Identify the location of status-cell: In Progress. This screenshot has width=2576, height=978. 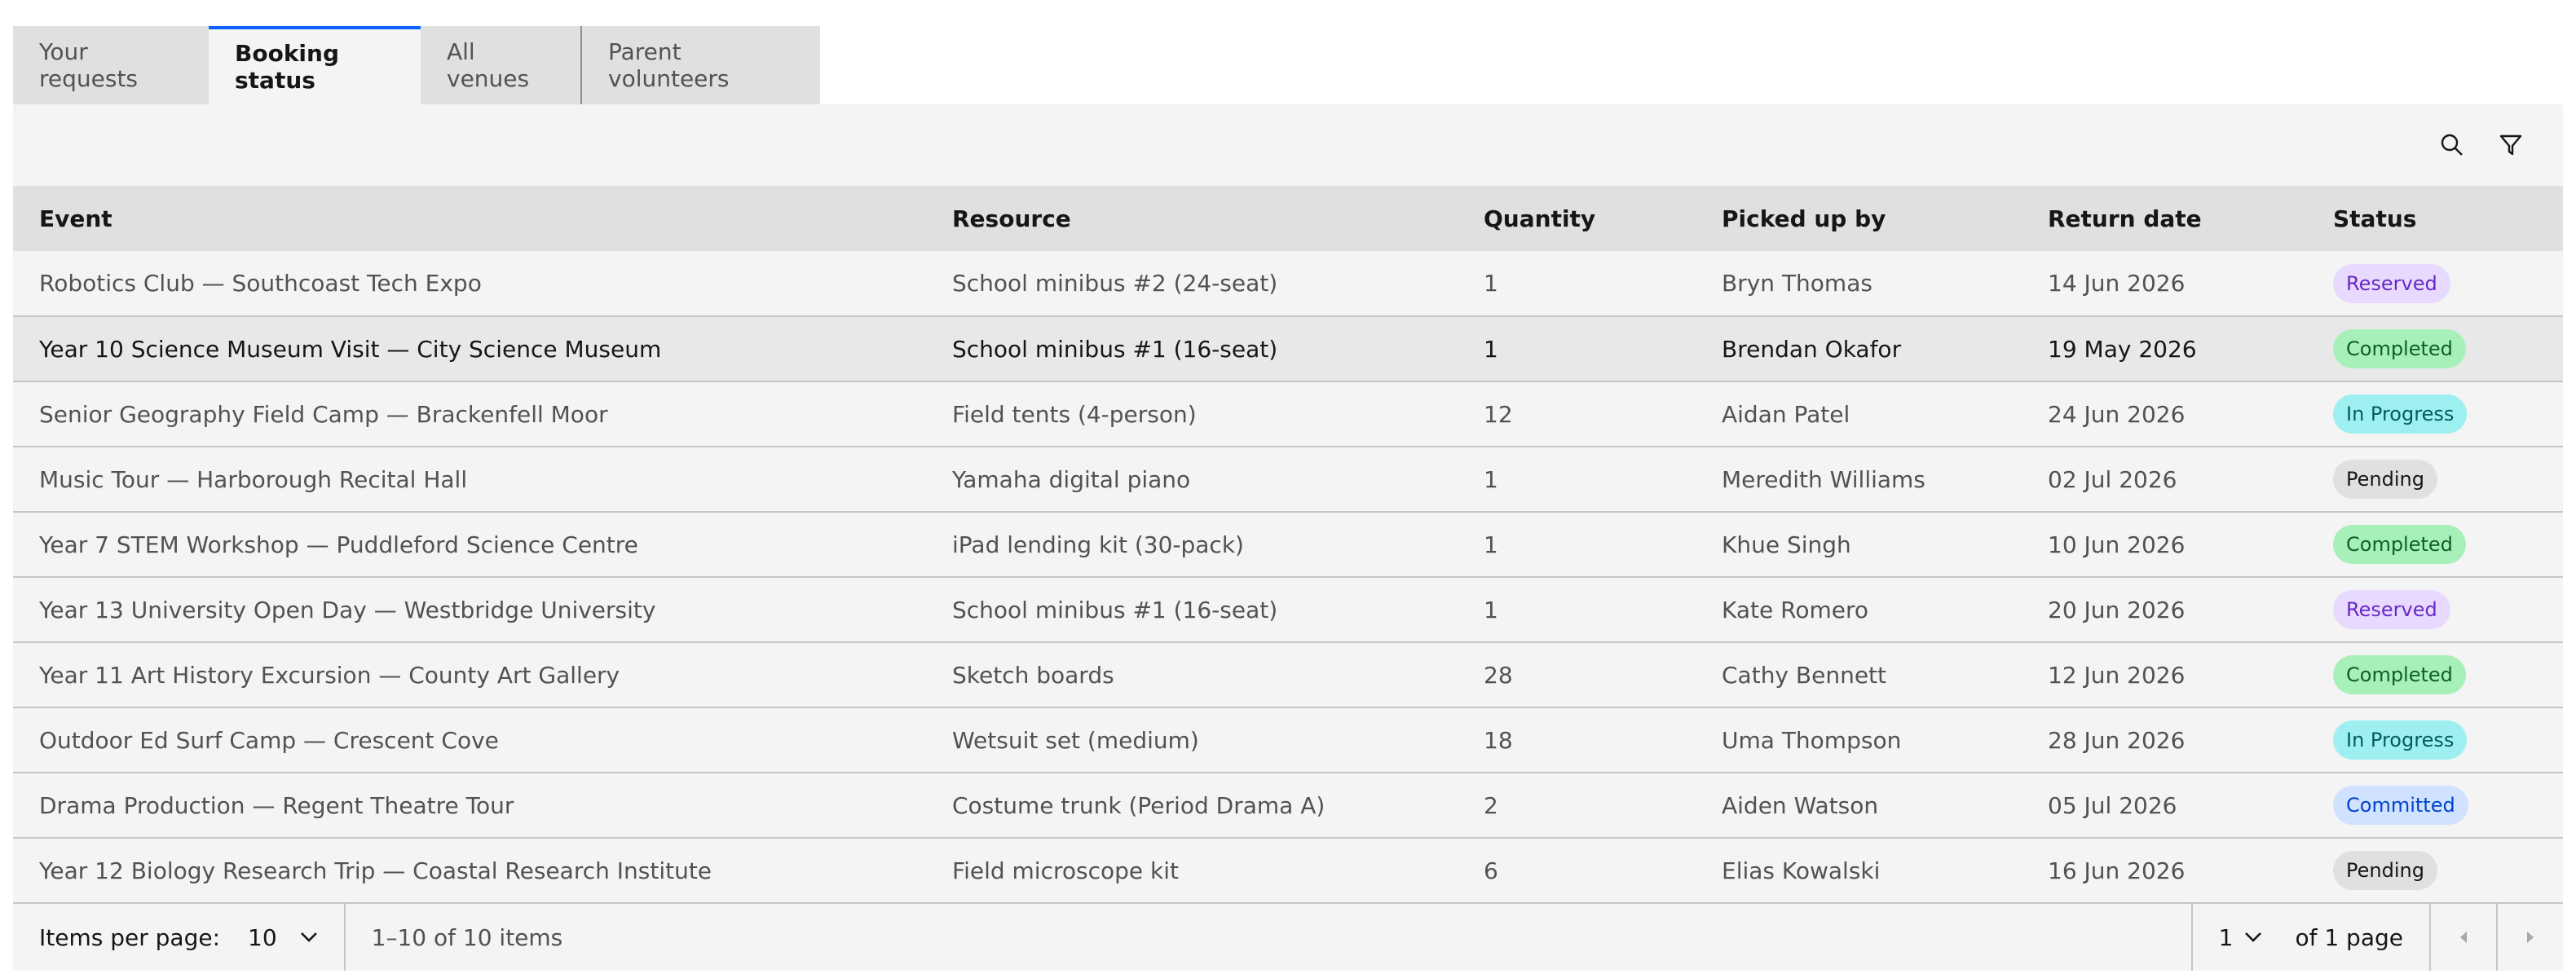
(2435, 740).